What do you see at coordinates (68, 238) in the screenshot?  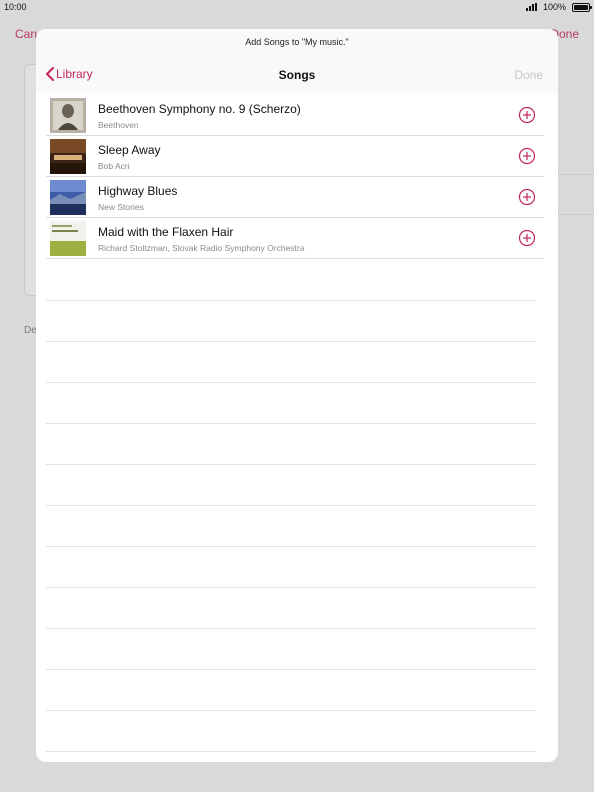 I see `stoltzman-cover-icon` at bounding box center [68, 238].